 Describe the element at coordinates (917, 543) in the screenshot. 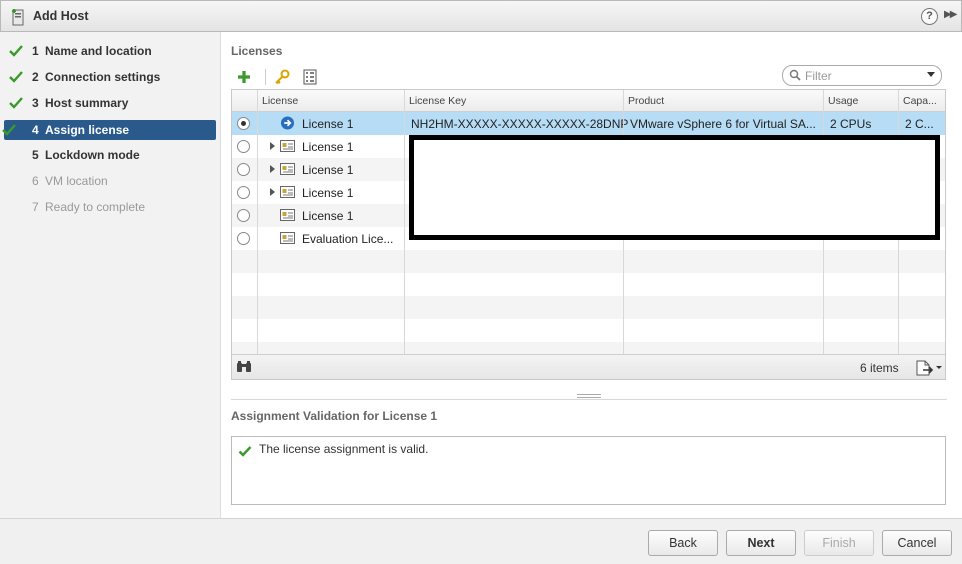

I see `cancel-button: Cancel` at that location.